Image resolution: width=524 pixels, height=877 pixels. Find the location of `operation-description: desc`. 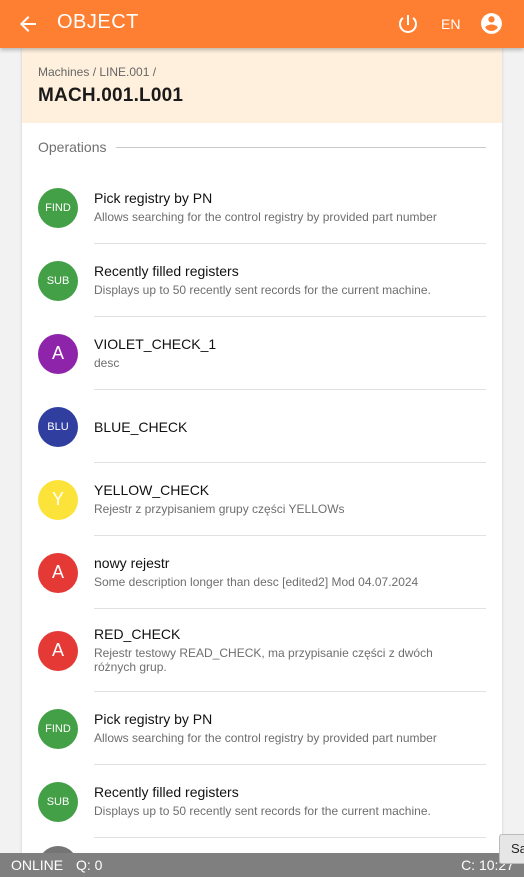

operation-description: desc is located at coordinates (107, 363).